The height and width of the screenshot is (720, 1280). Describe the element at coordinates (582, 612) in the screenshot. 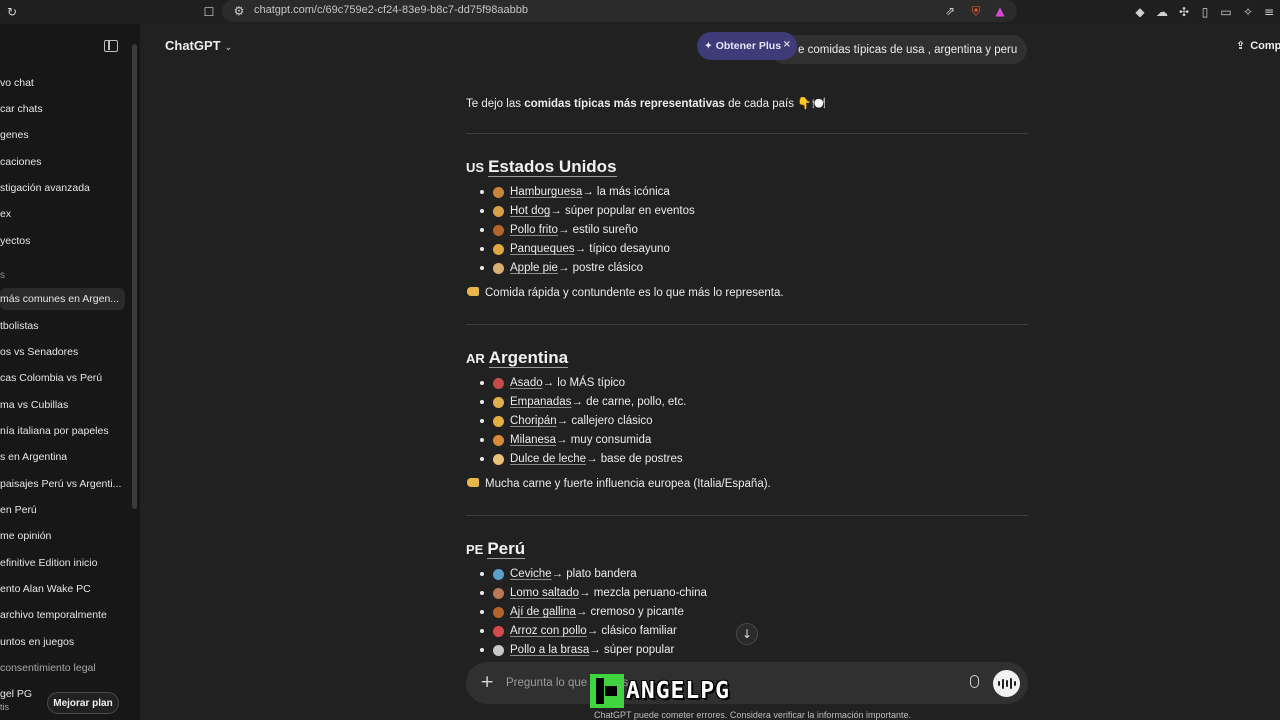

I see `list-item: Ají de gallina → cremoso y picante` at that location.